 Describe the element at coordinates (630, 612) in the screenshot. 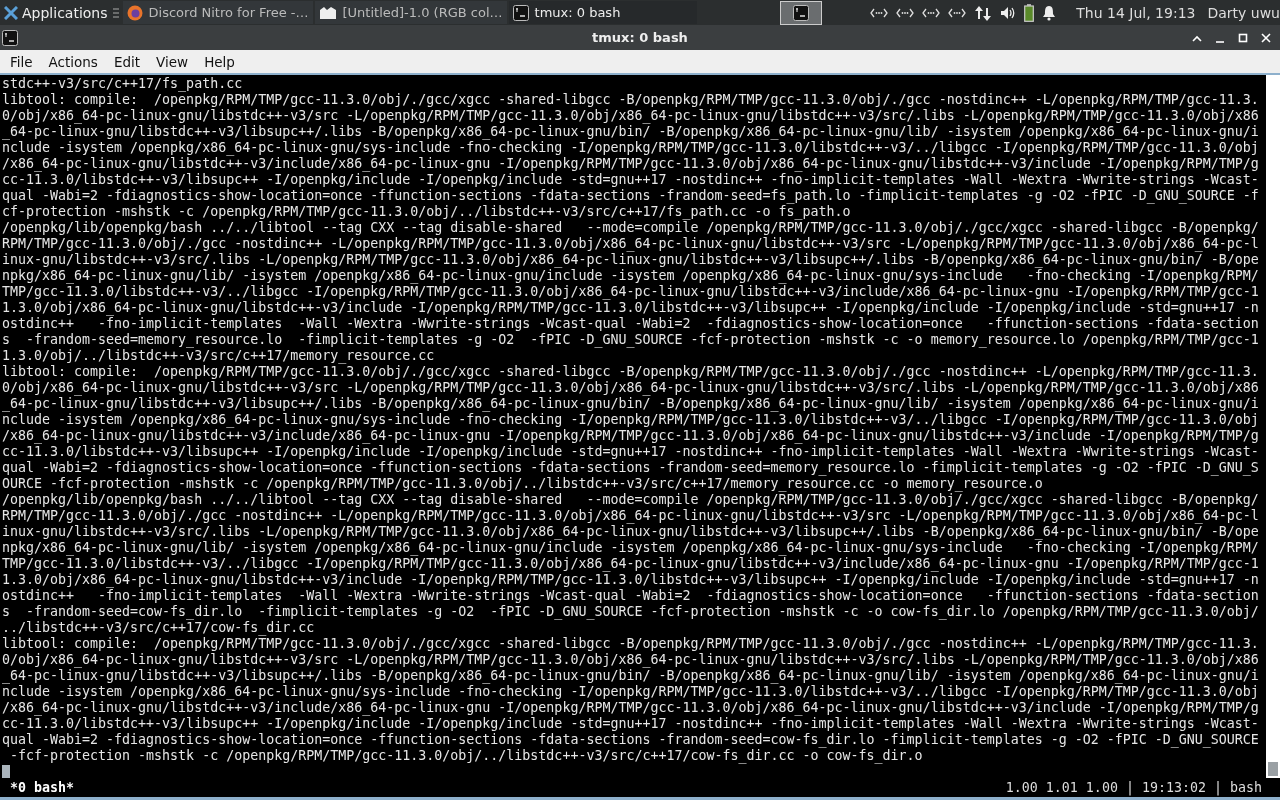

I see `terminal-line: s -frandom-seed=cow-fs_dir.lo -fimplicit-templates -g -O2 -fPIC -D_GNU_SOURCE -fcf-protection -mshstk -c -o cow-fs_dir.lo /openpkg/RPM/TMP/gcc-11.3.0/obj/` at that location.